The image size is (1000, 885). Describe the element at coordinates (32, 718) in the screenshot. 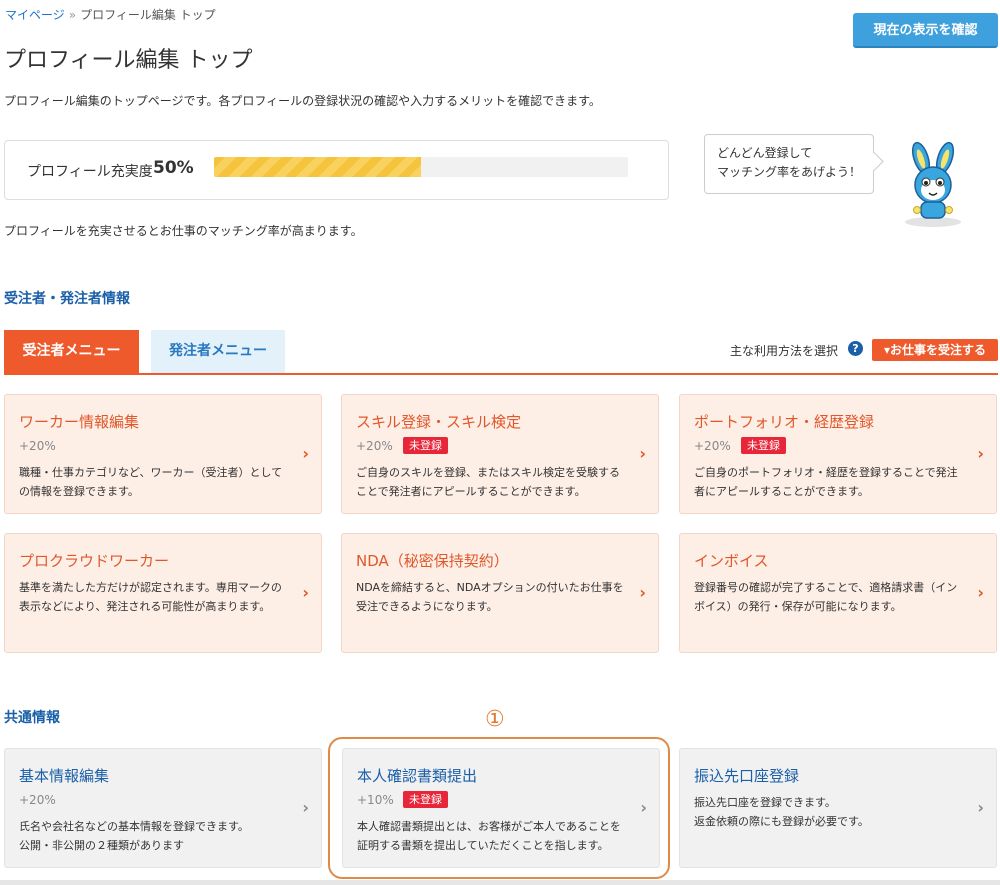

I see `section-title-common: 共通情報` at that location.